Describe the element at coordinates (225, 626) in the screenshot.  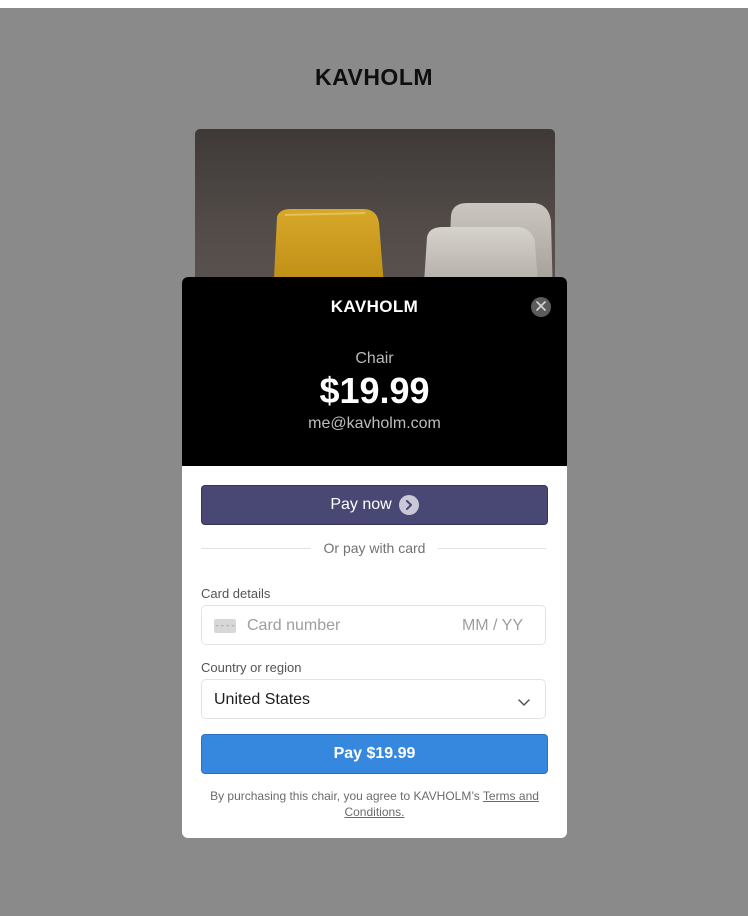
I see `credit-card-icon: ----` at that location.